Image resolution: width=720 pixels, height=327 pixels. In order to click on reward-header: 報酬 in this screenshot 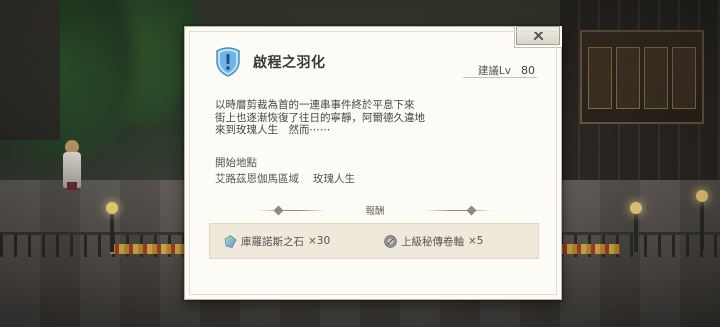, I will do `click(375, 210)`.